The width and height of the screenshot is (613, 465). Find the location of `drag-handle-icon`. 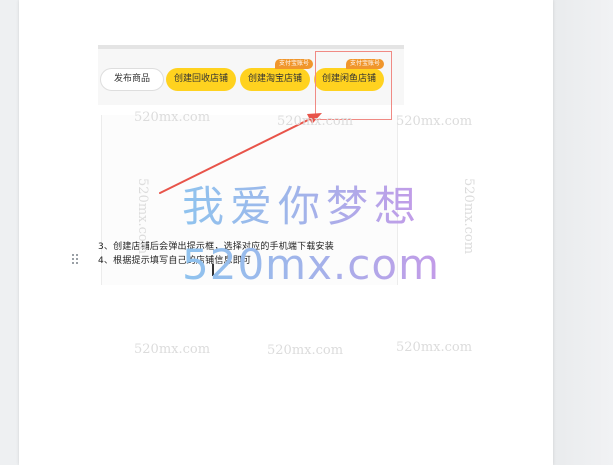

drag-handle-icon is located at coordinates (75, 259).